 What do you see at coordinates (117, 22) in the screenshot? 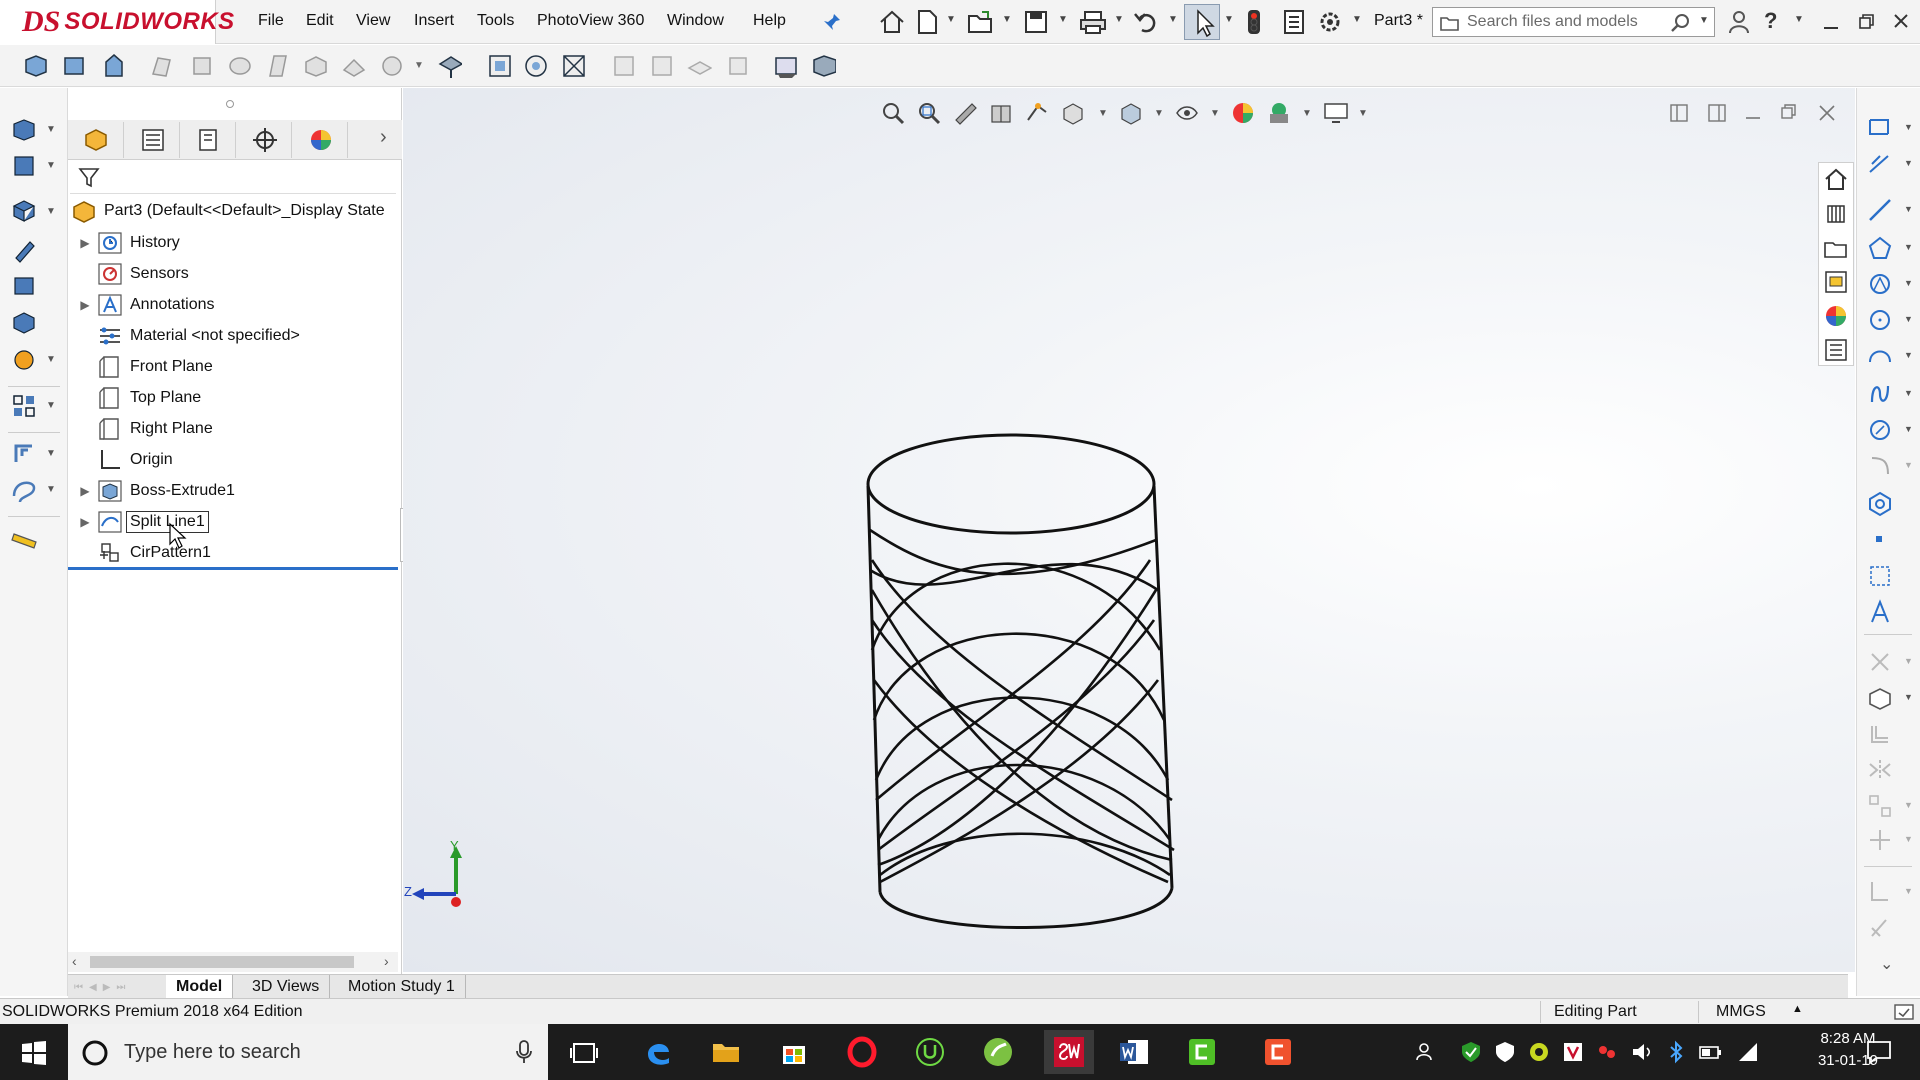
I see `solidworks-logo: DS SOLIDWORKS` at bounding box center [117, 22].